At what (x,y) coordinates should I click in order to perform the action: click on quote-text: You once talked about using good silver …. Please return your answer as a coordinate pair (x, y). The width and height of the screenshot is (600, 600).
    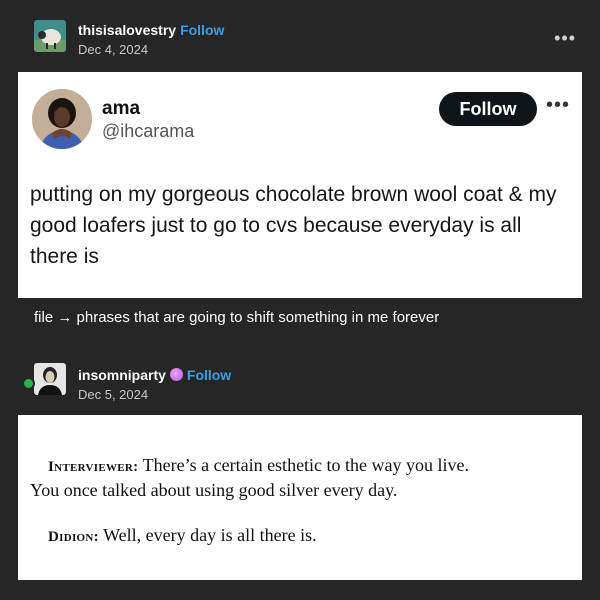
    Looking at the image, I should click on (214, 490).